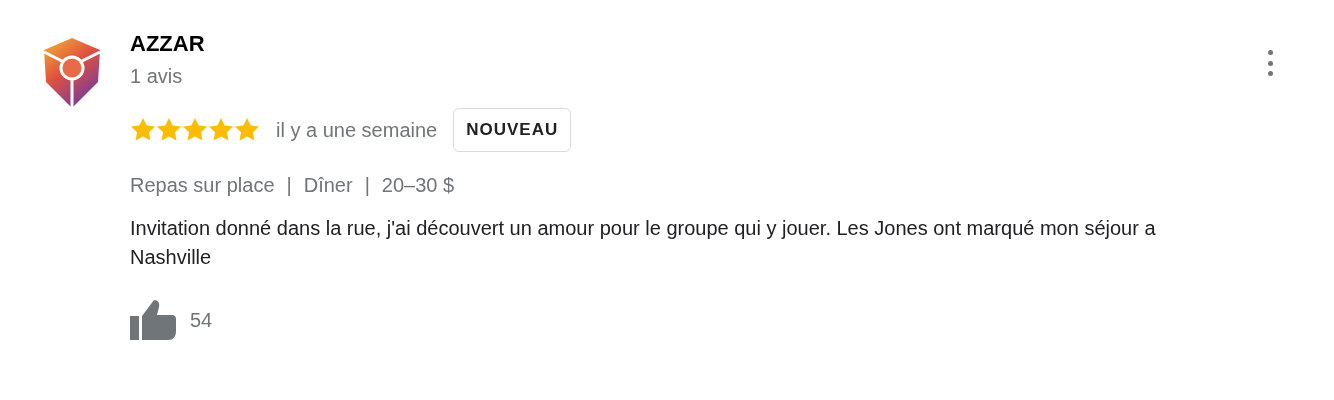 The image size is (1334, 400). What do you see at coordinates (156, 76) in the screenshot?
I see `review-count: 1 avis` at bounding box center [156, 76].